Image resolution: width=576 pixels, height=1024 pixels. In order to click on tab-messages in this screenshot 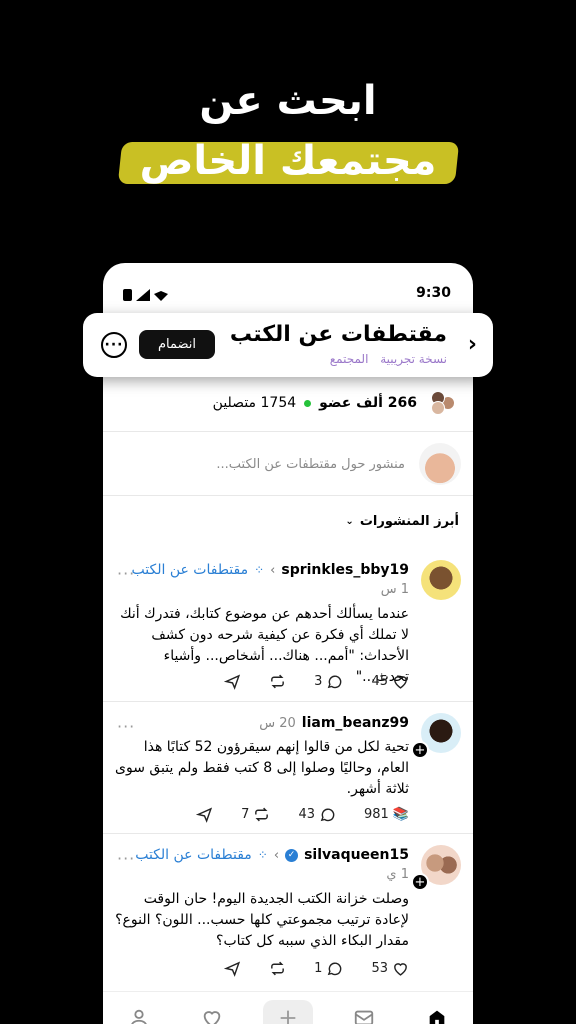, I will do `click(364, 1012)`.